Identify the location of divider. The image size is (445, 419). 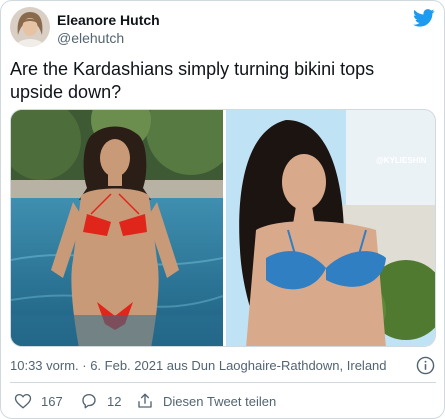
(223, 382).